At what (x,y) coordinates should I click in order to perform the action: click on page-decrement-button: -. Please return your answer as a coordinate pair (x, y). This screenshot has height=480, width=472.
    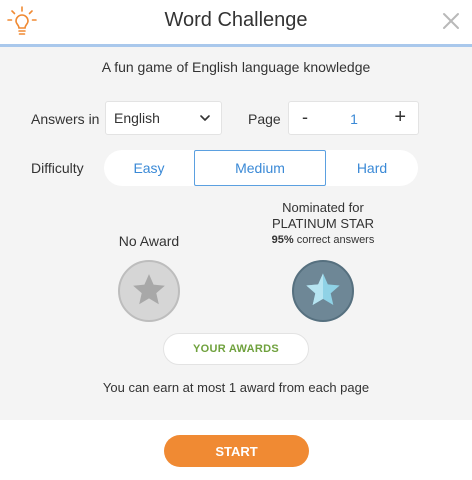
    Looking at the image, I should click on (305, 117).